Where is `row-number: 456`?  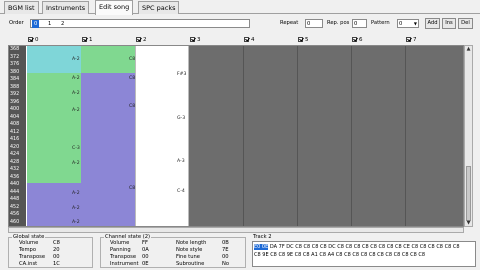
row-number: 456 is located at coordinates (15, 214).